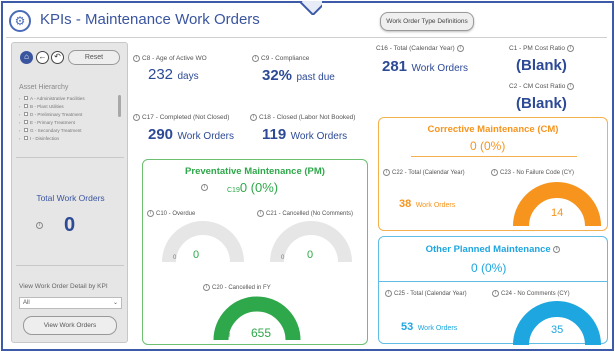  I want to click on c23-value: 14, so click(557, 213).